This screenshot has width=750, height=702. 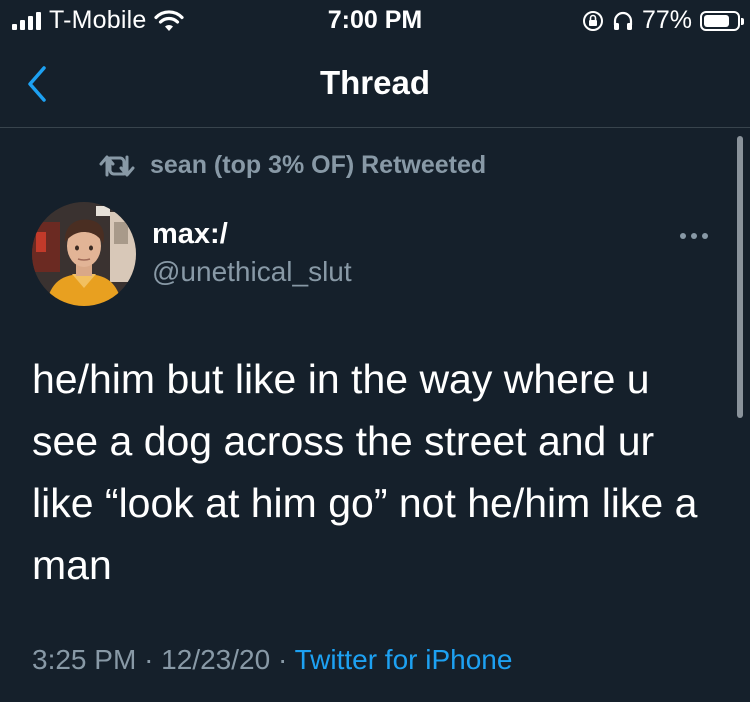 What do you see at coordinates (623, 20) in the screenshot?
I see `headphones-icon` at bounding box center [623, 20].